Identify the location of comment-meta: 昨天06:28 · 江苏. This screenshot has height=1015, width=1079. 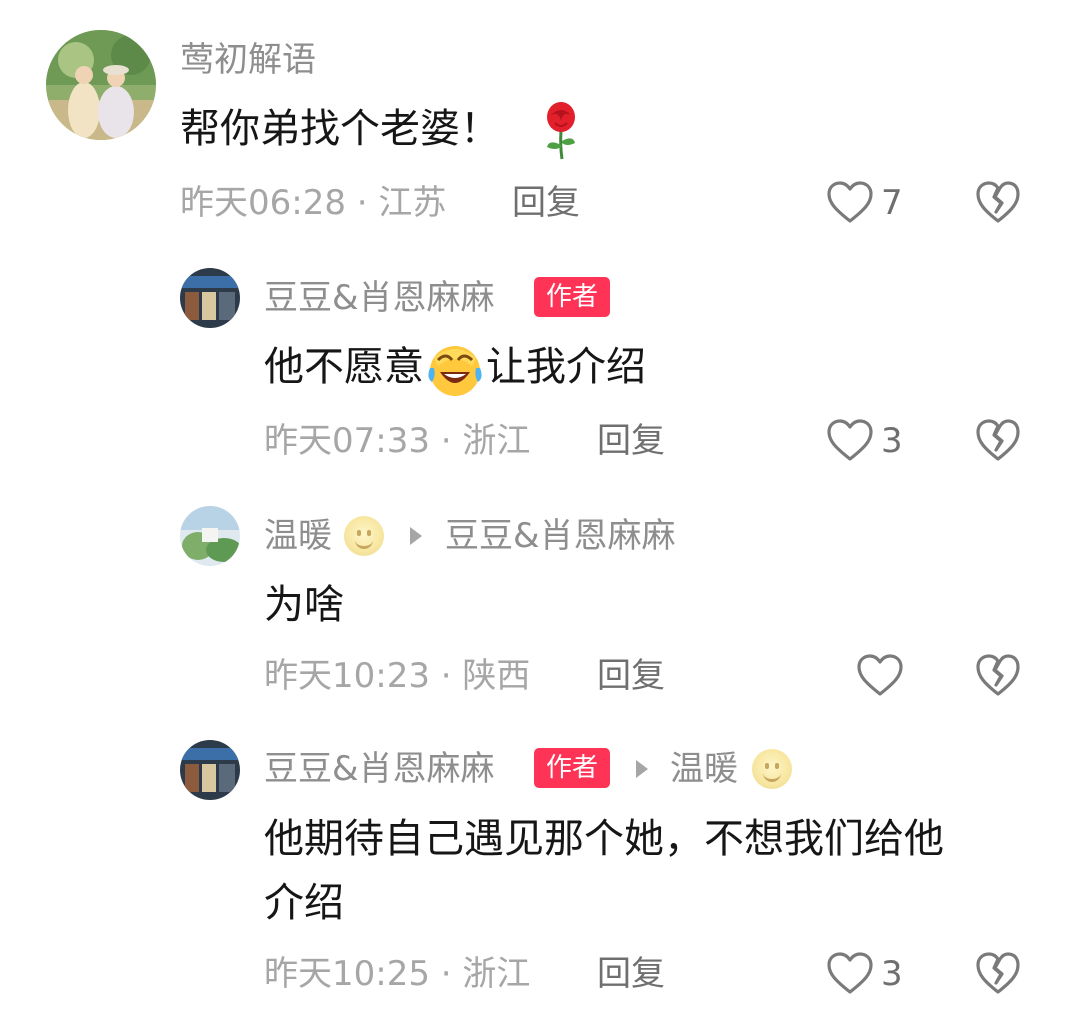
(313, 203).